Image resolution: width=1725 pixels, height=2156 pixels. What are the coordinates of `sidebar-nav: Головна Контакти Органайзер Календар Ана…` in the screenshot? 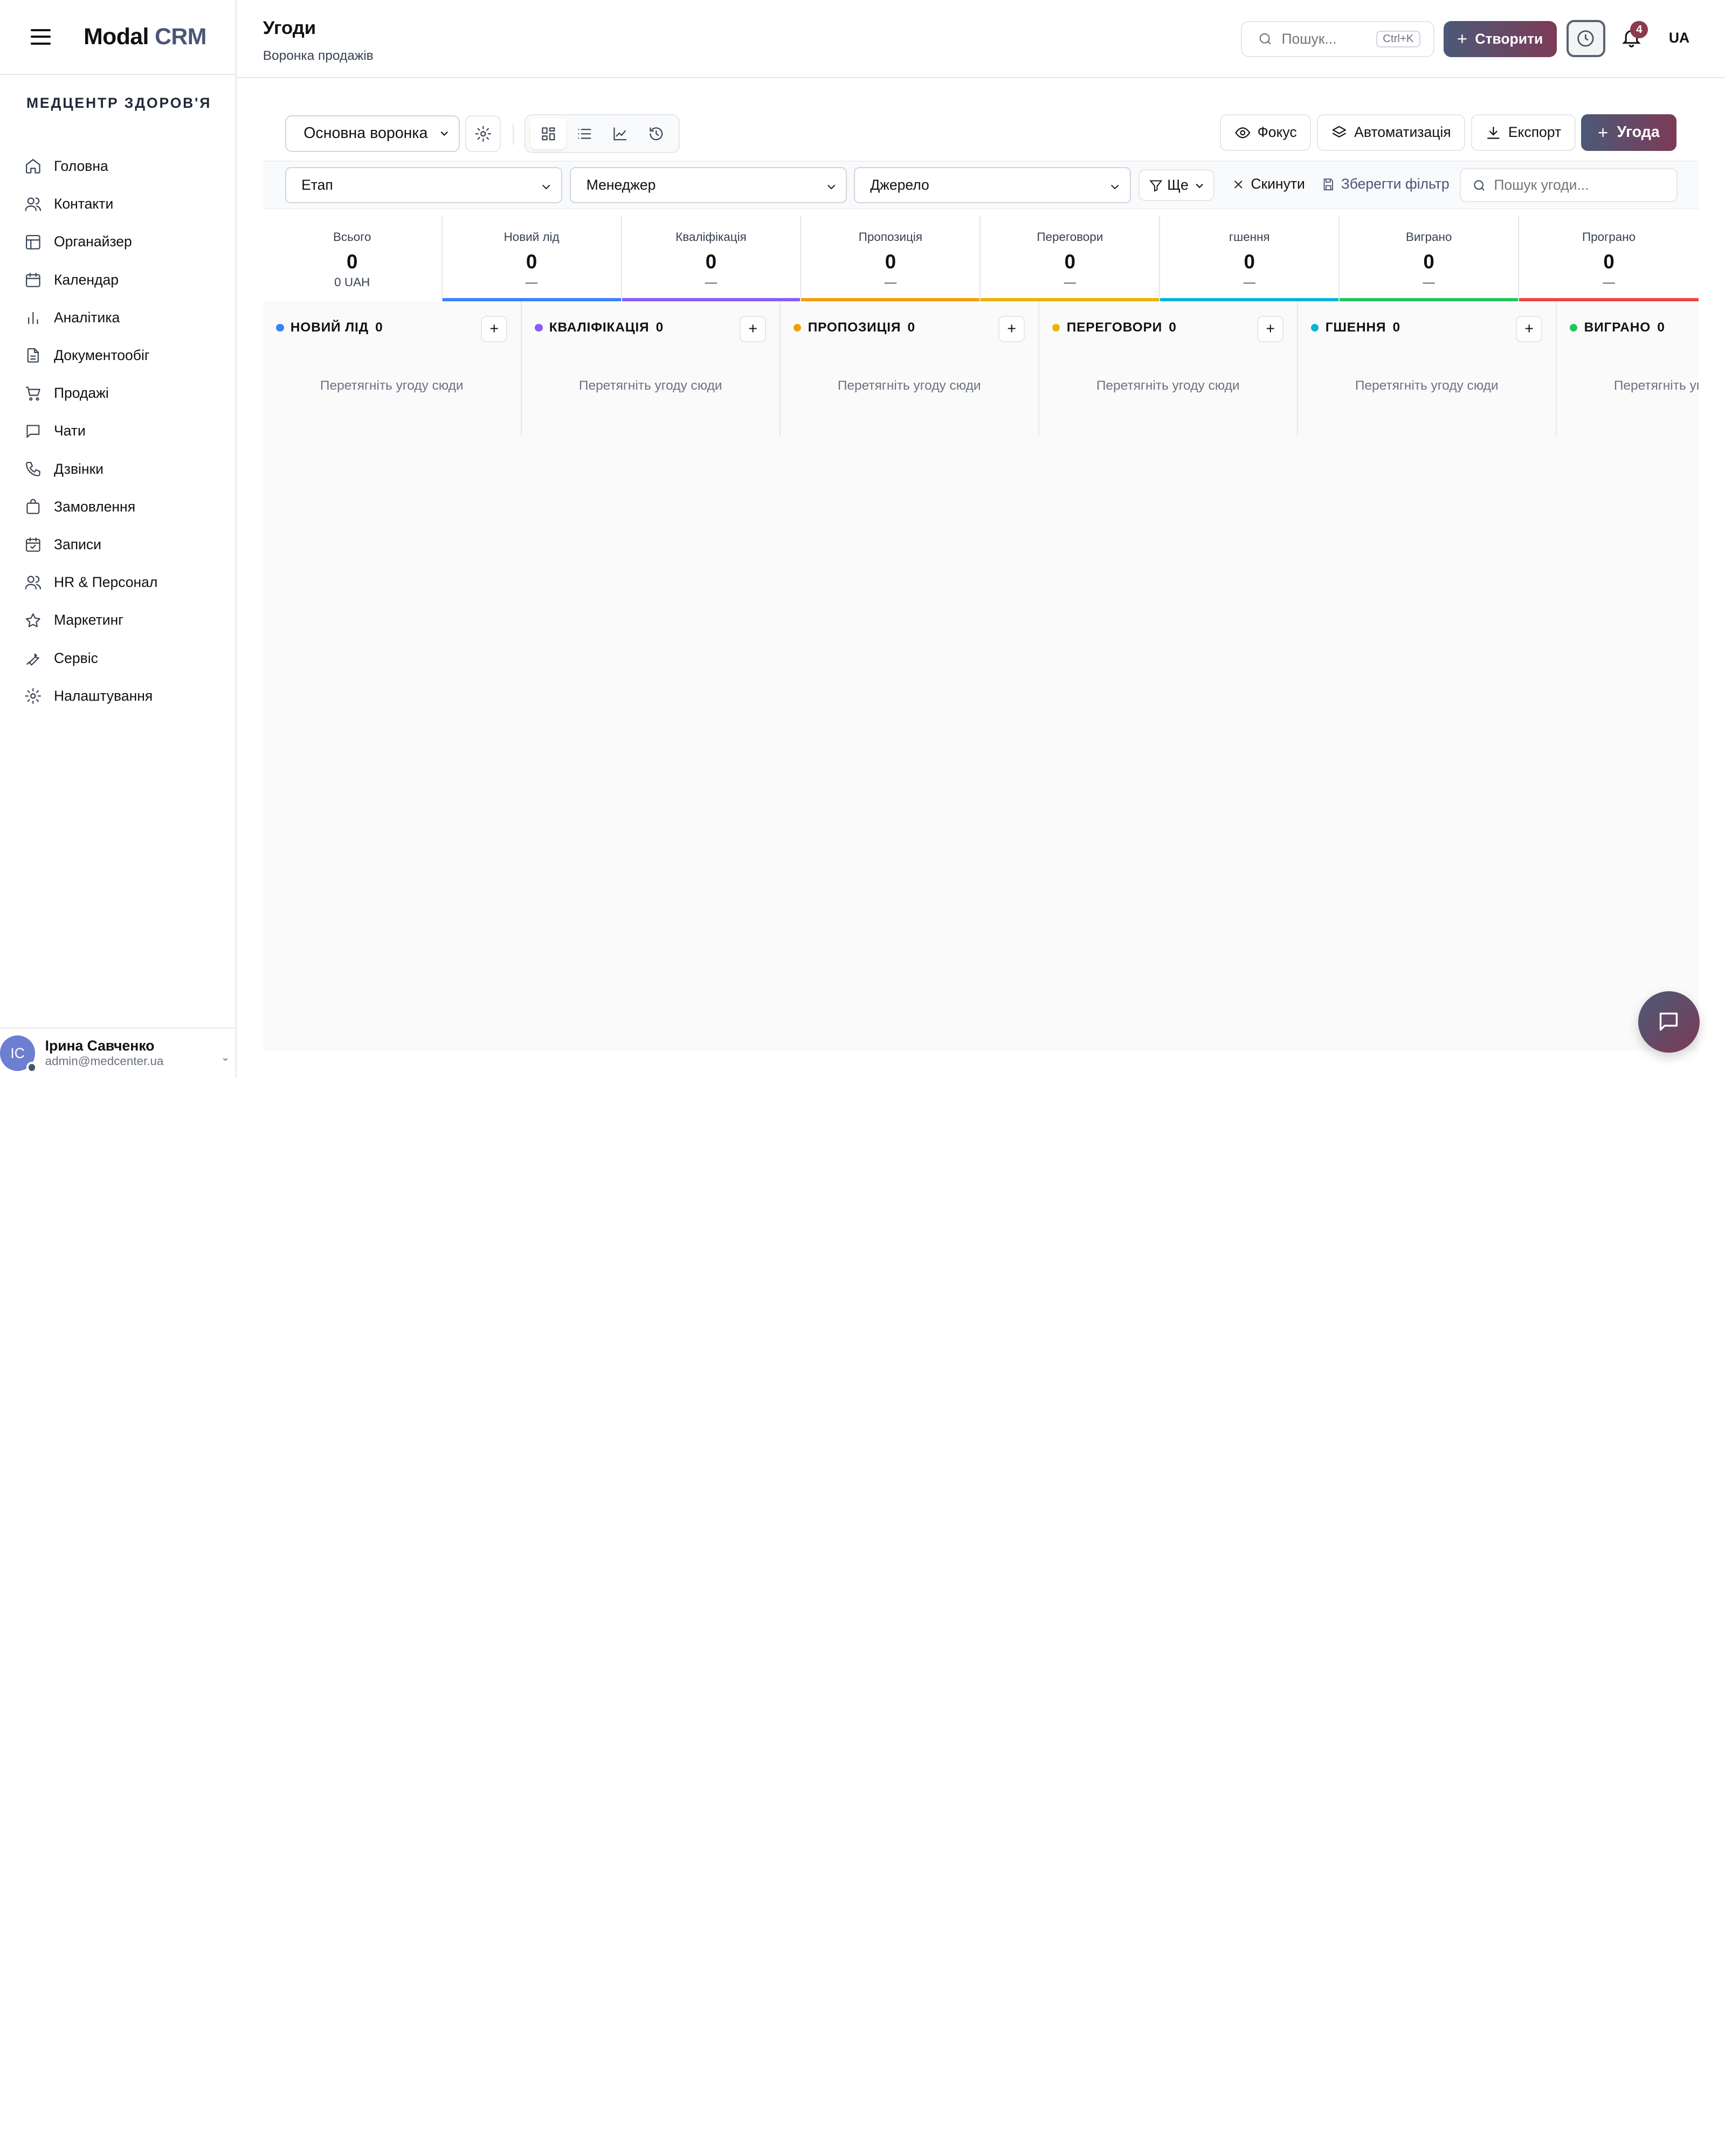 It's located at (118, 431).